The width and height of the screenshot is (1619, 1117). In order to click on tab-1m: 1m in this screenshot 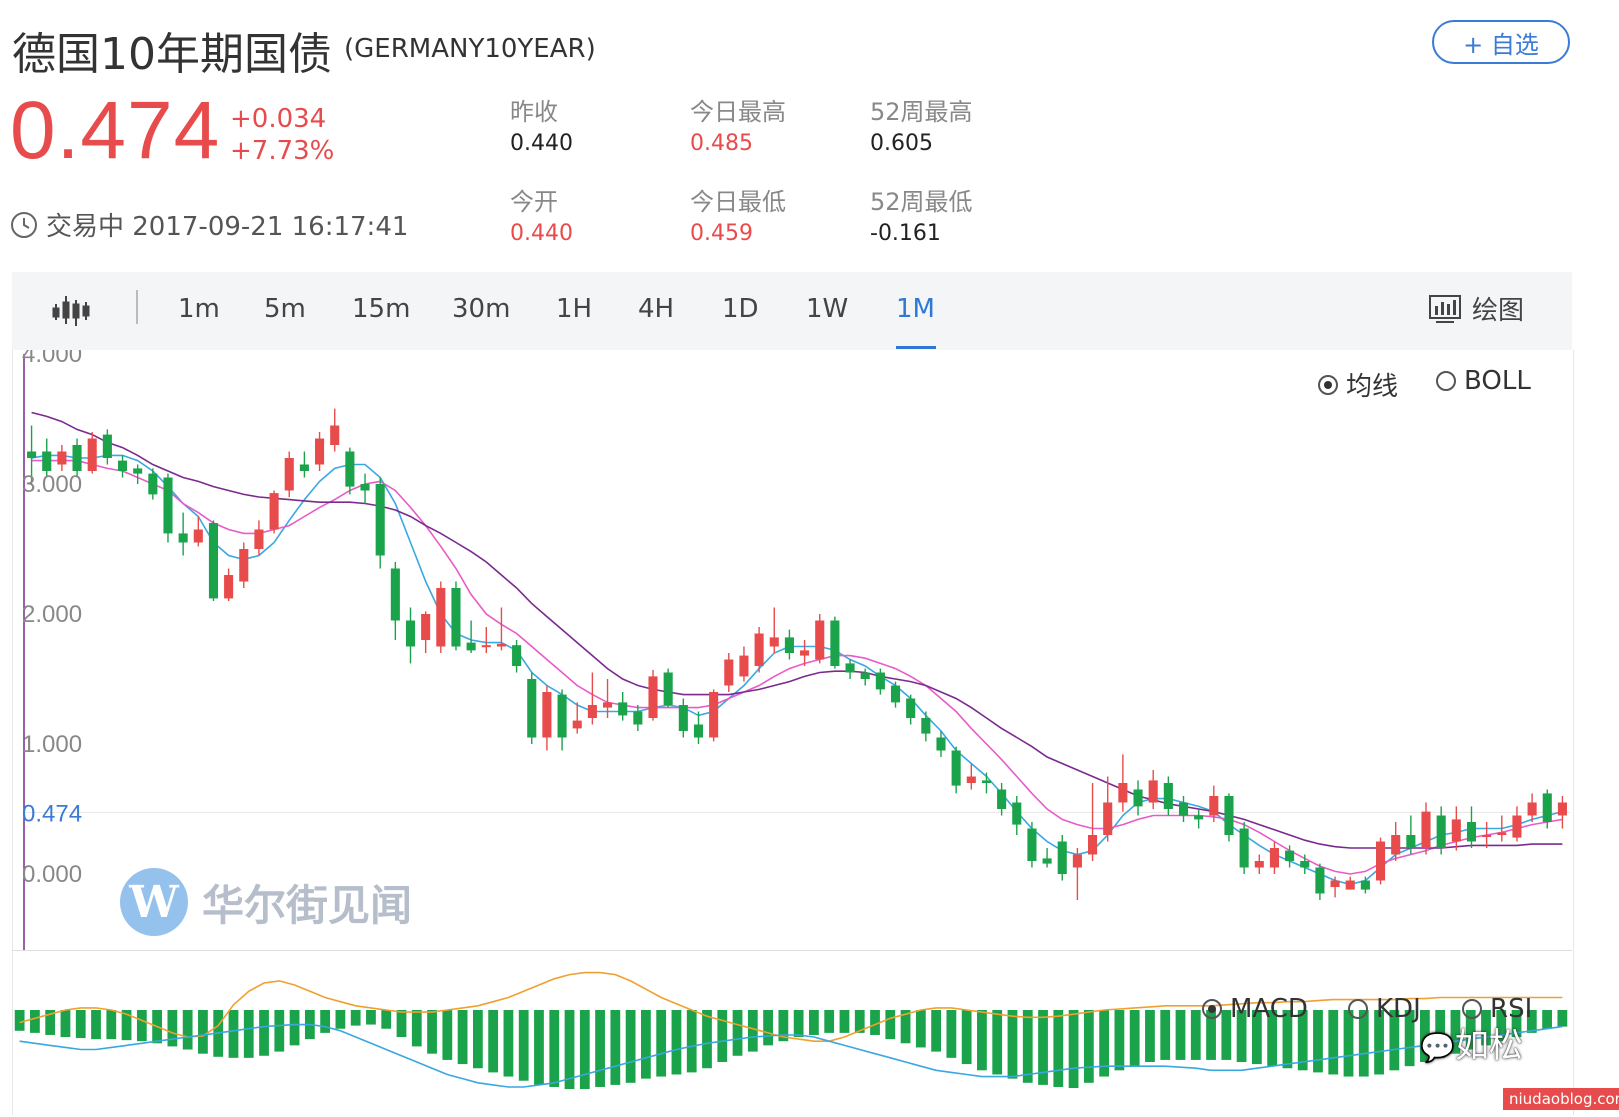, I will do `click(199, 309)`.